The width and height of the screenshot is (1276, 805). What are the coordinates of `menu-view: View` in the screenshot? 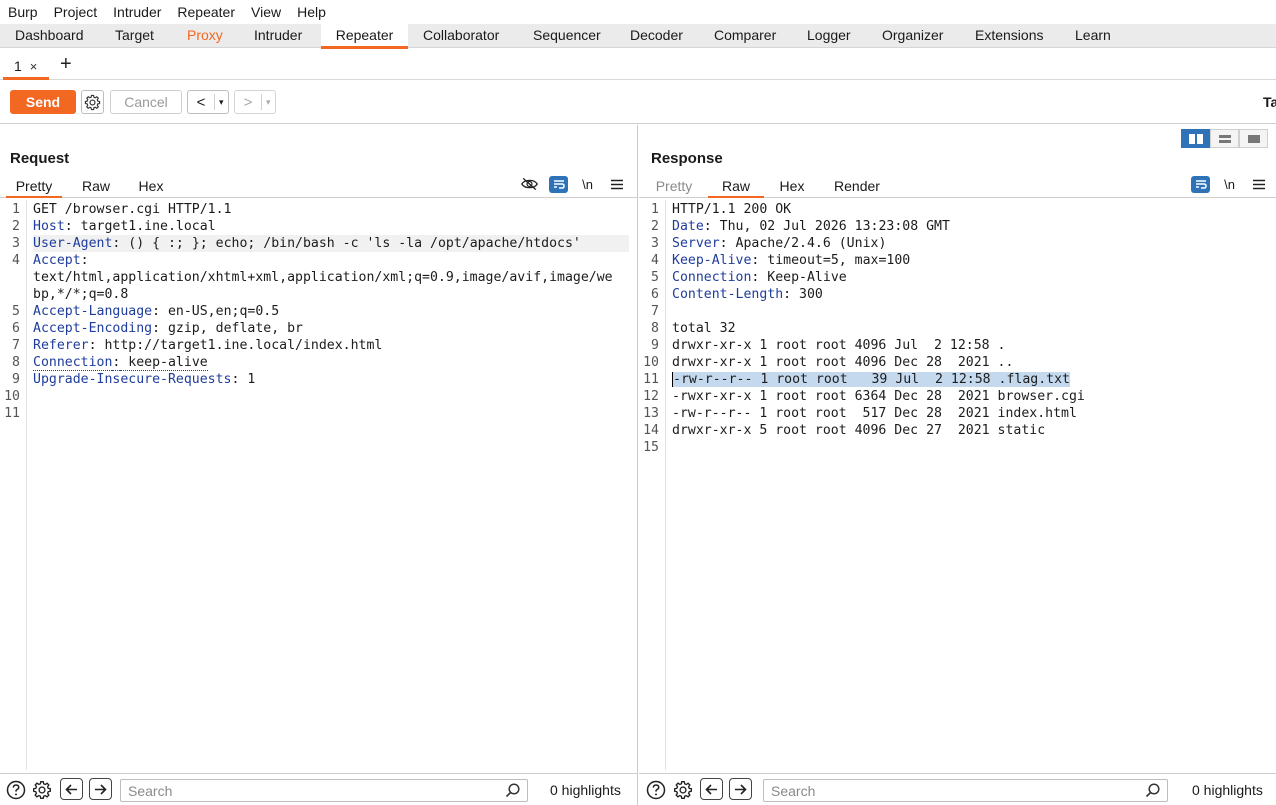 It's located at (266, 12).